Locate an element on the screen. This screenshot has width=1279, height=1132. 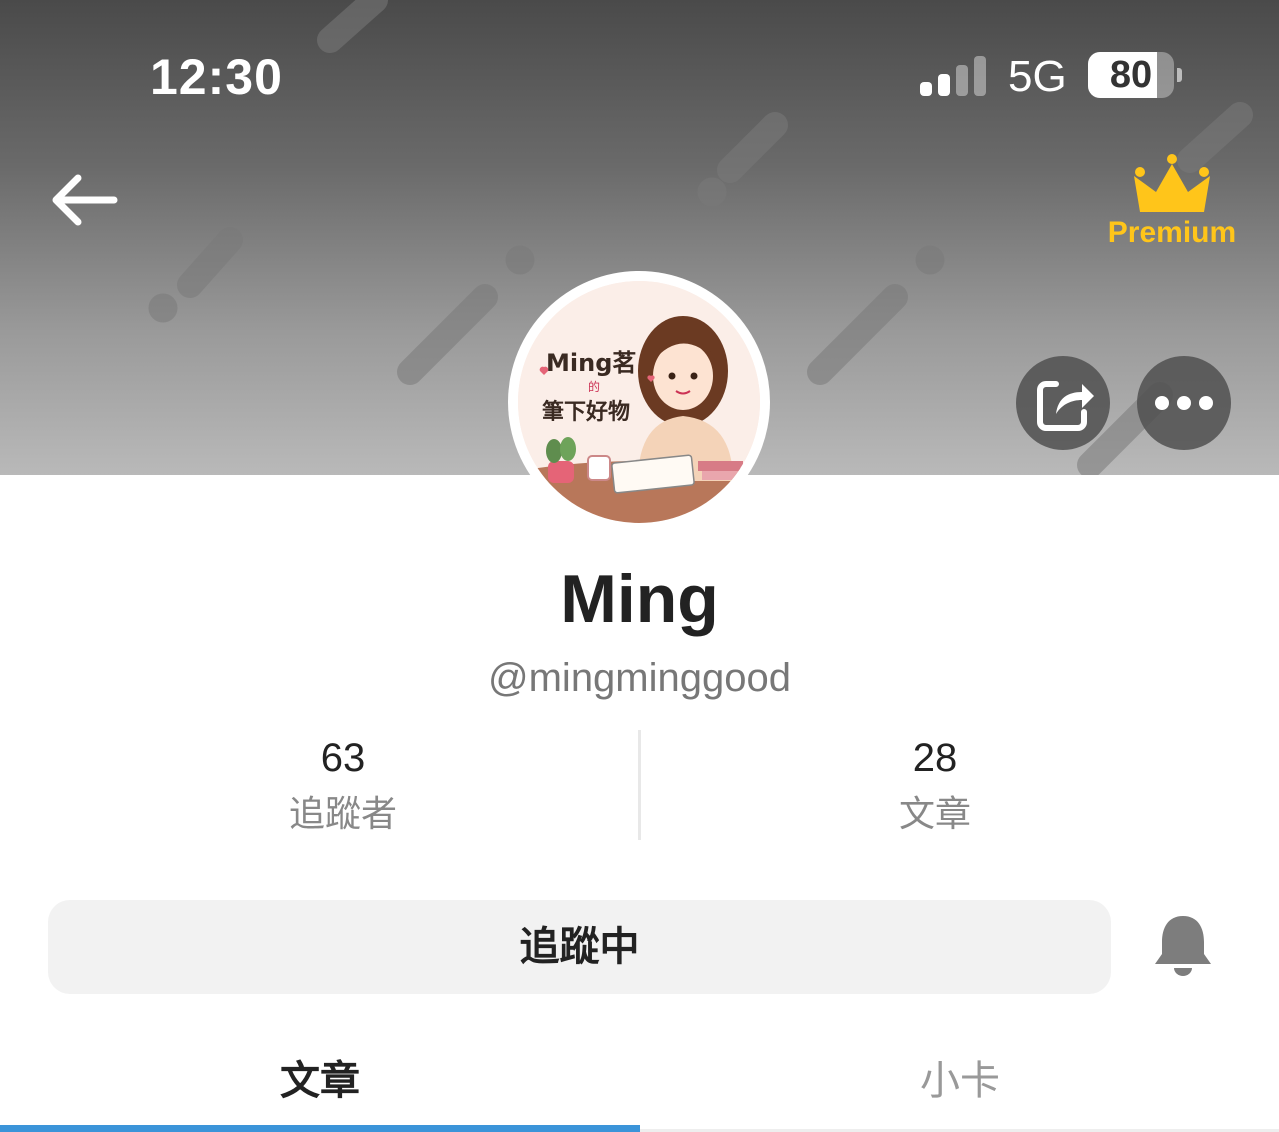
battery-icon: 80 is located at coordinates (1131, 75).